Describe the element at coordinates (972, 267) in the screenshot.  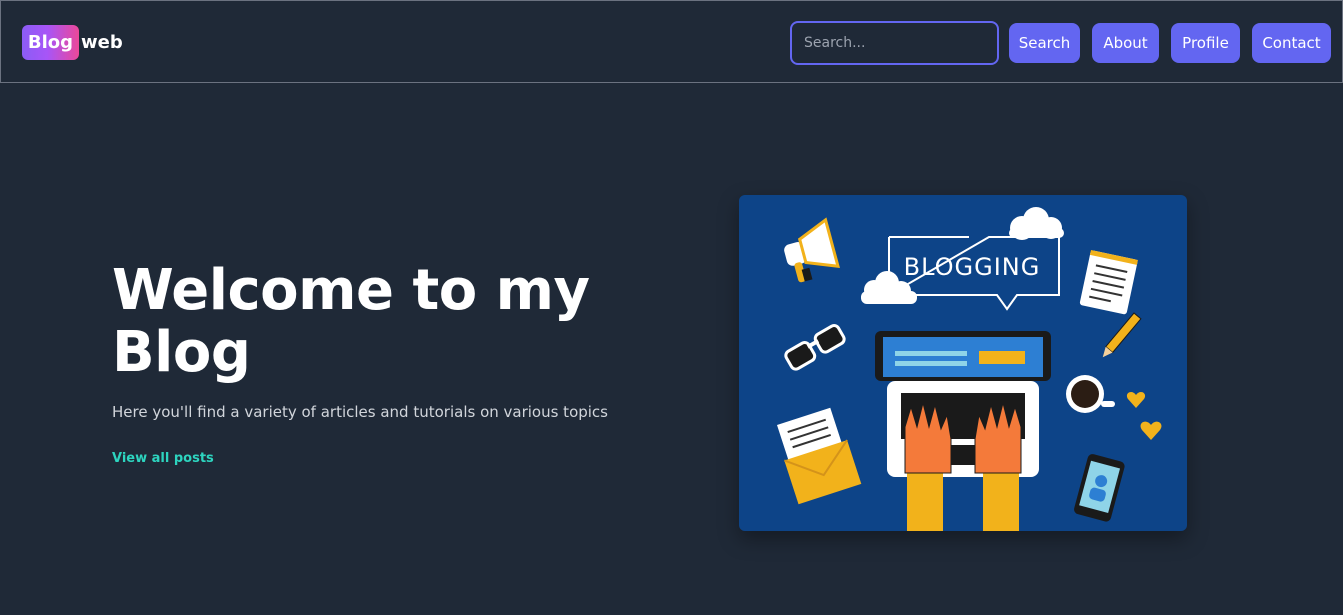
I see `illustration-label: BLOGGING` at that location.